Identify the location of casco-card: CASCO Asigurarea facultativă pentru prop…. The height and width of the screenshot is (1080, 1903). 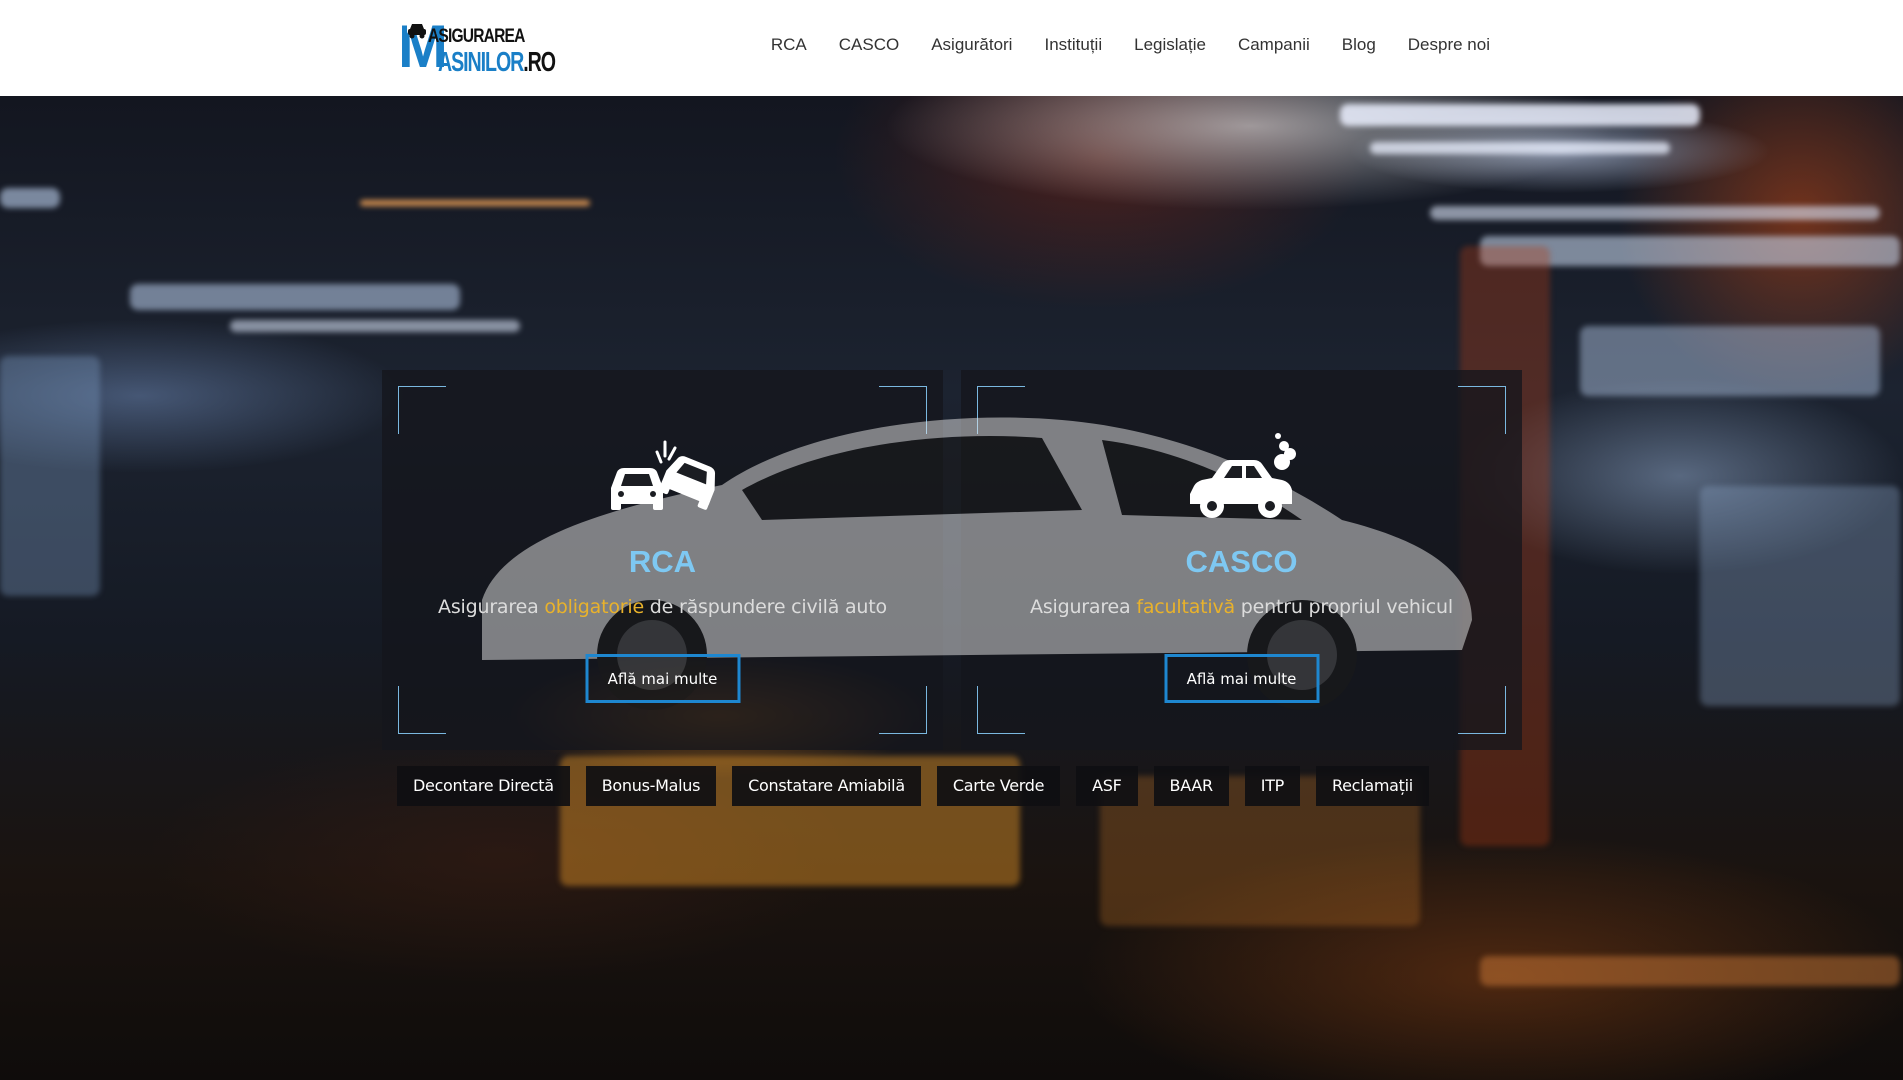
(1241, 560).